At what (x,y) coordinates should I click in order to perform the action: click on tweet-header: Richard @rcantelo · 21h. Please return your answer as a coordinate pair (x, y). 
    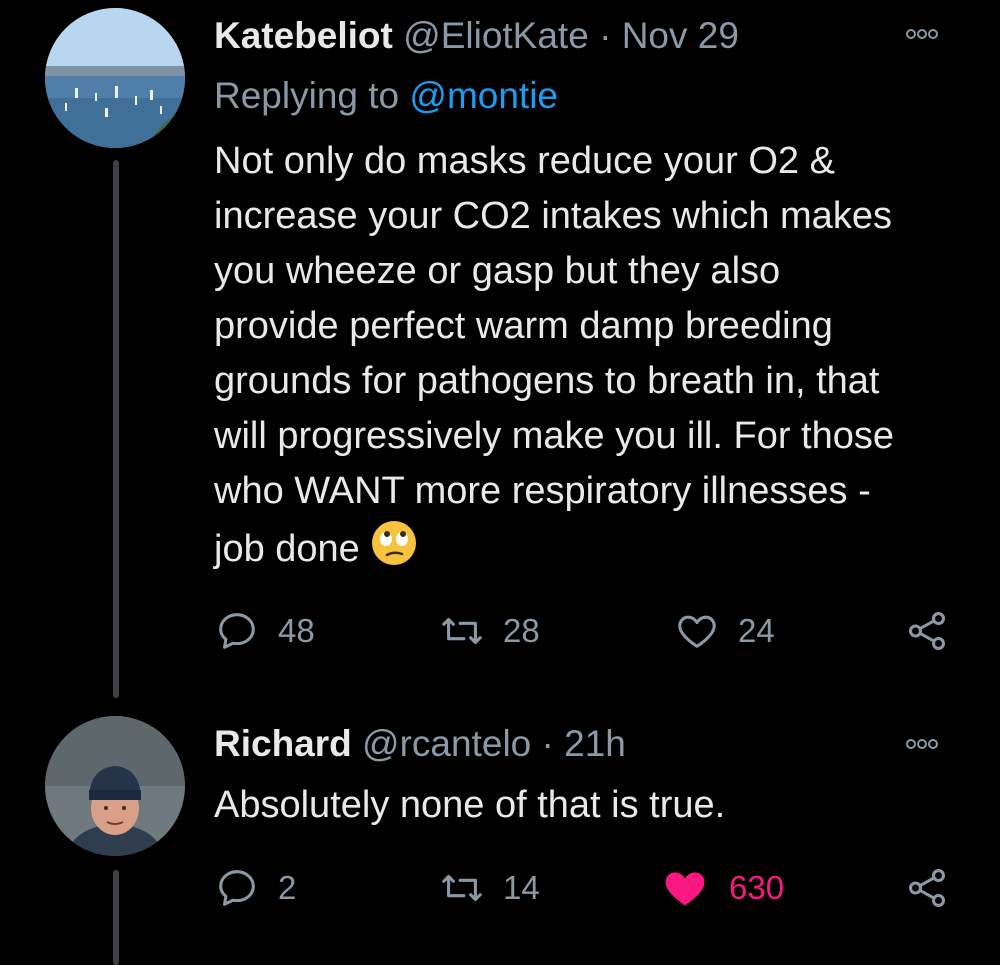
    Looking at the image, I should click on (420, 744).